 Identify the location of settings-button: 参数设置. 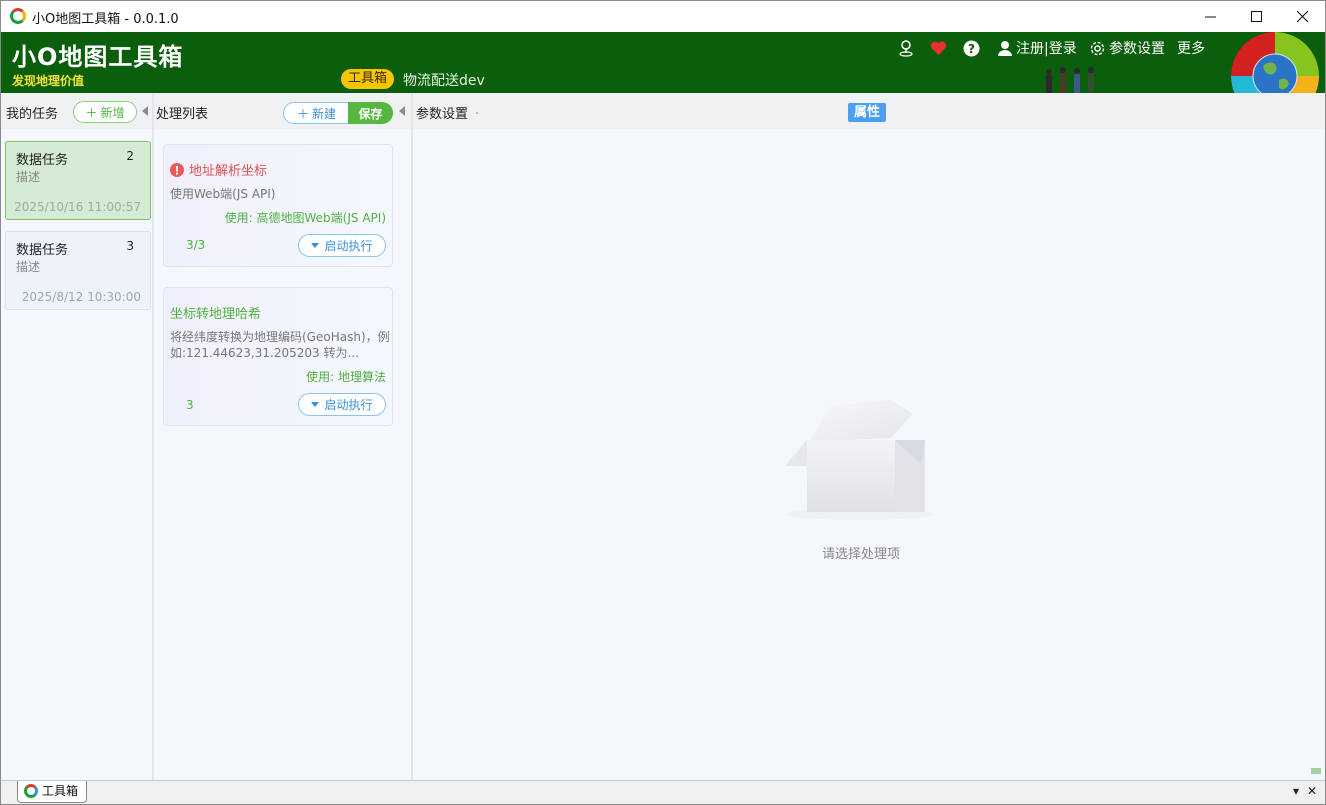
(1127, 48).